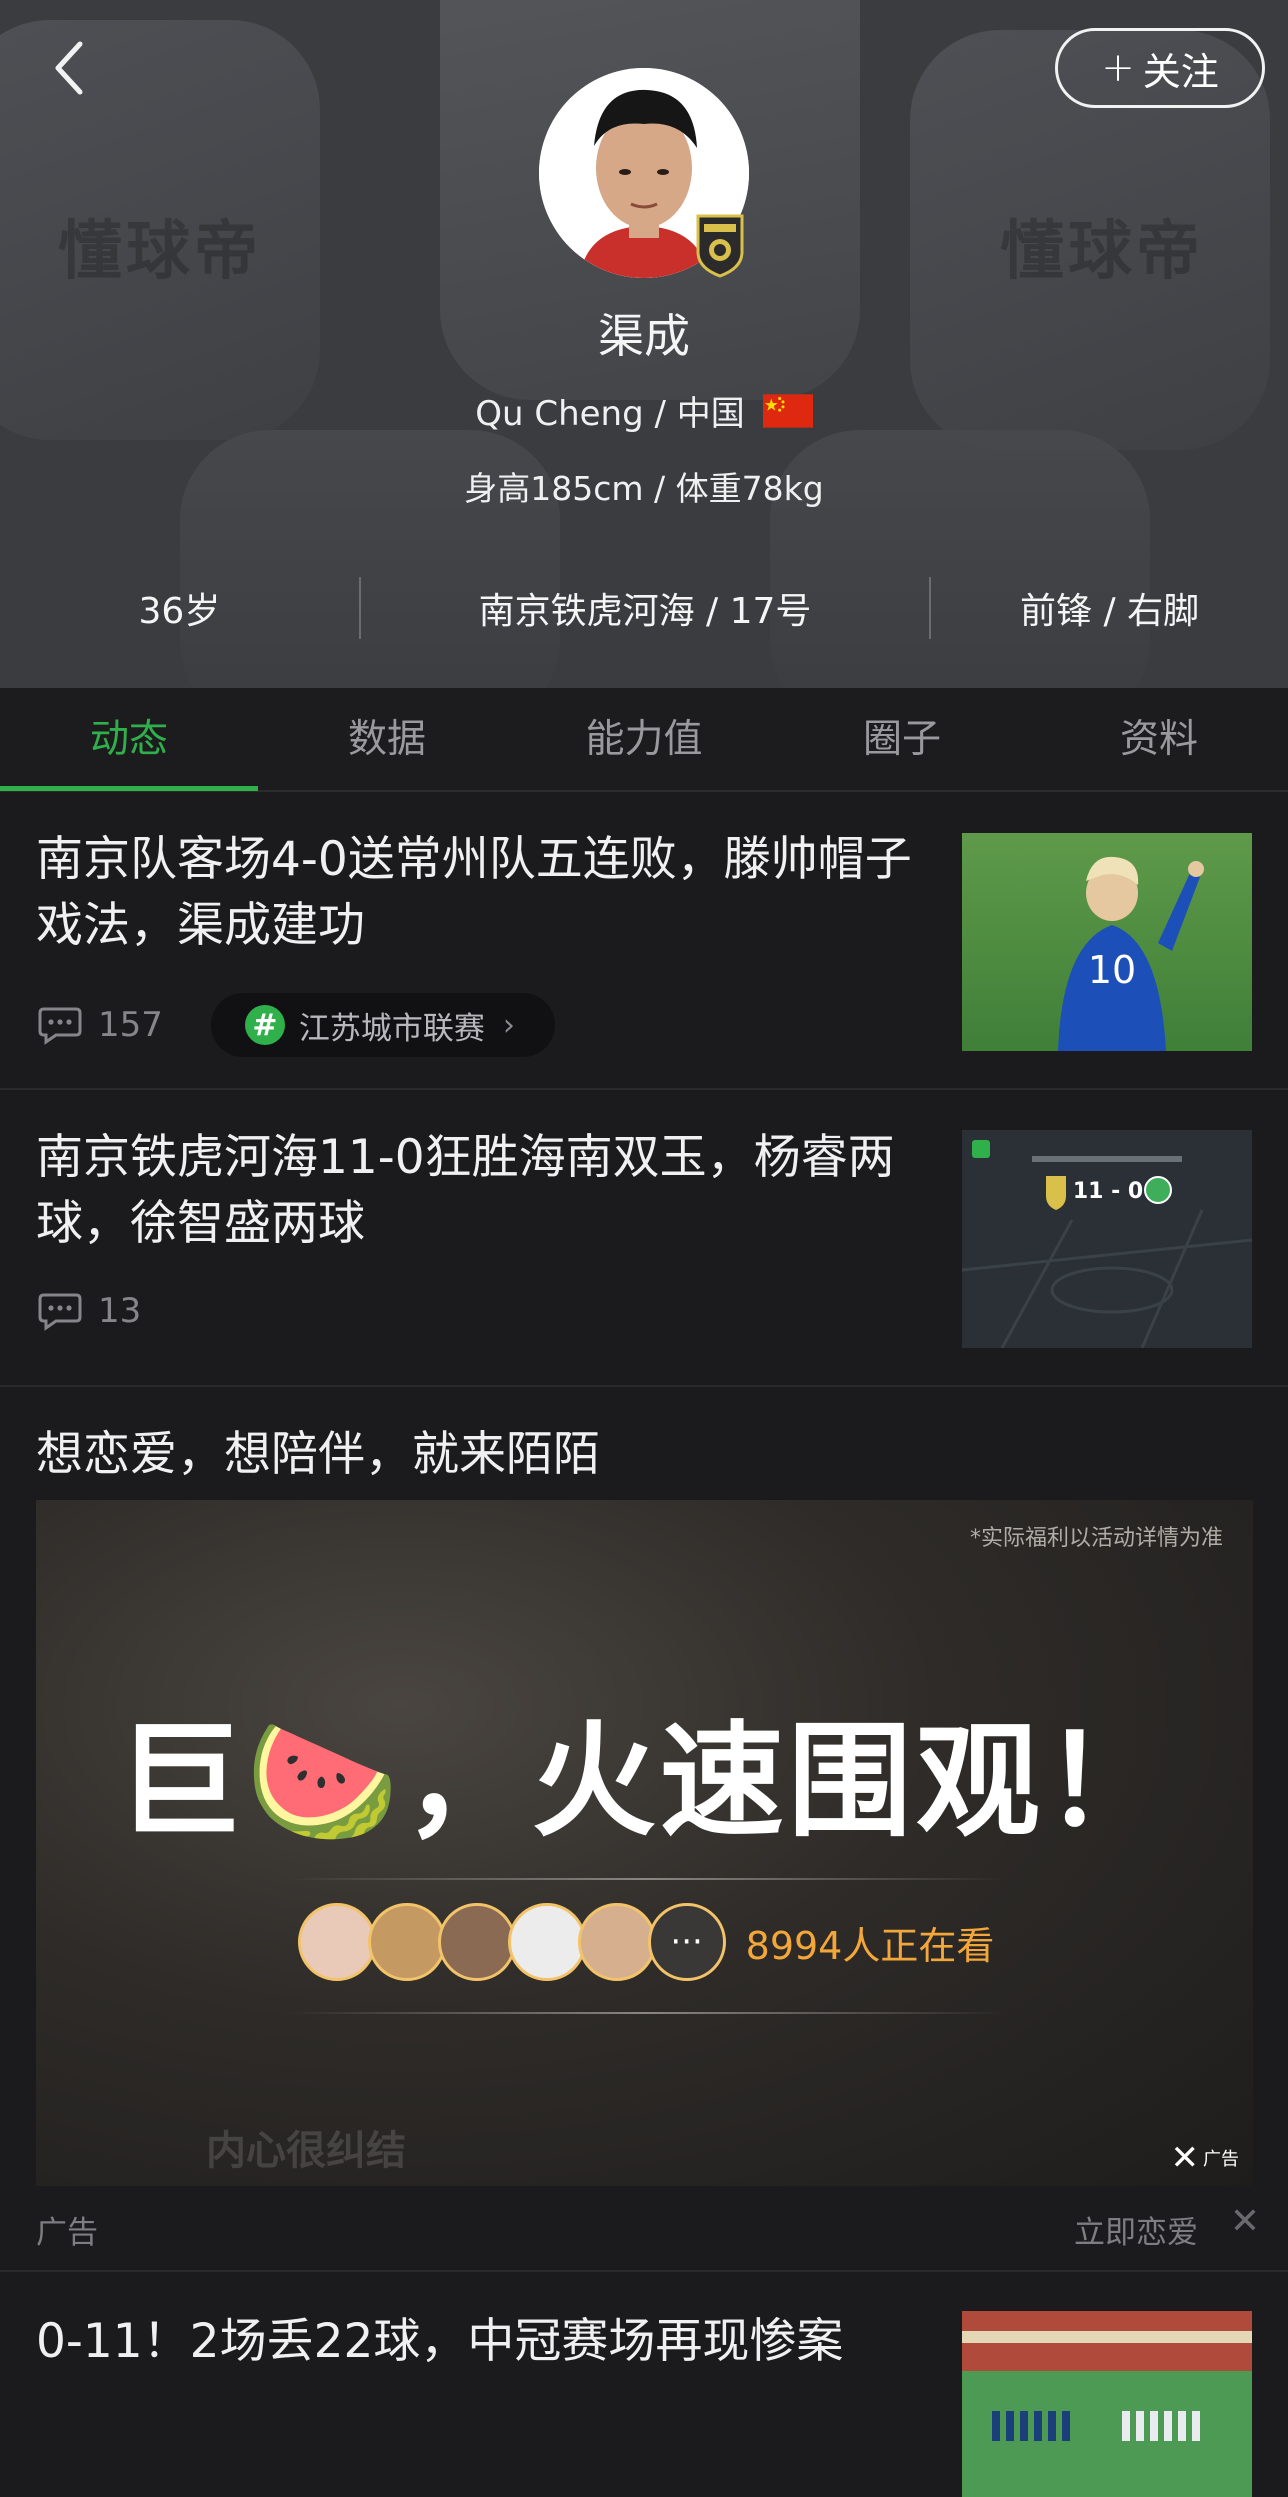 The width and height of the screenshot is (1288, 2497). I want to click on comment-count: 157, so click(130, 1025).